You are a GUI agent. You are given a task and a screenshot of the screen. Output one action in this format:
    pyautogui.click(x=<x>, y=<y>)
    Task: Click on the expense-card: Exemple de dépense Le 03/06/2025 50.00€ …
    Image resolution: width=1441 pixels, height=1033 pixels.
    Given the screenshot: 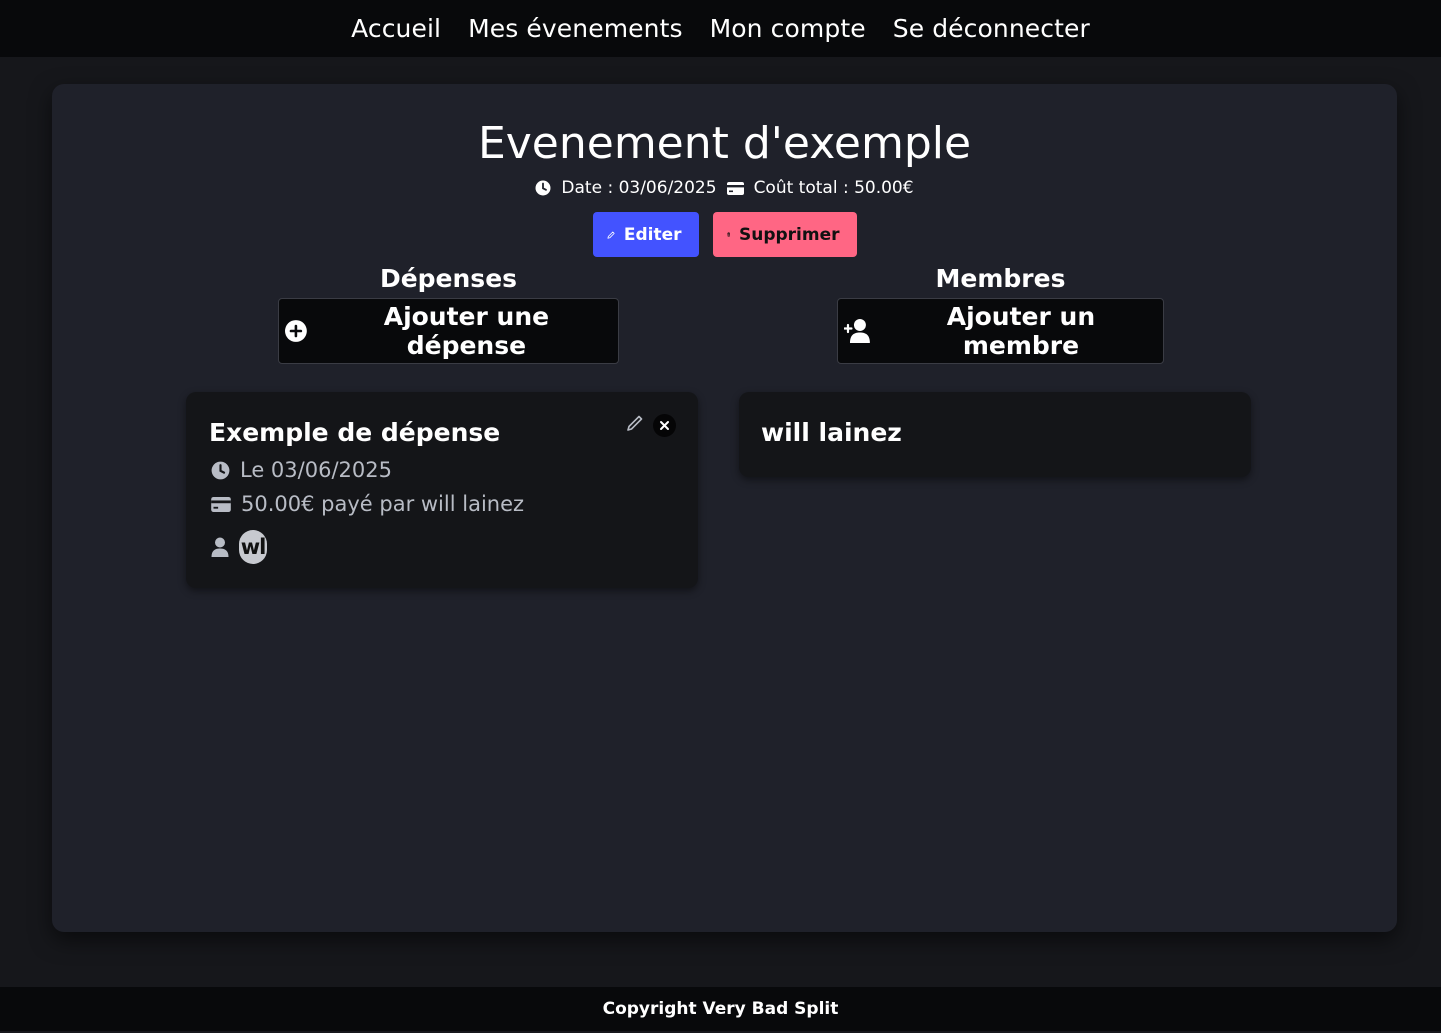 What is the action you would take?
    pyautogui.click(x=442, y=490)
    